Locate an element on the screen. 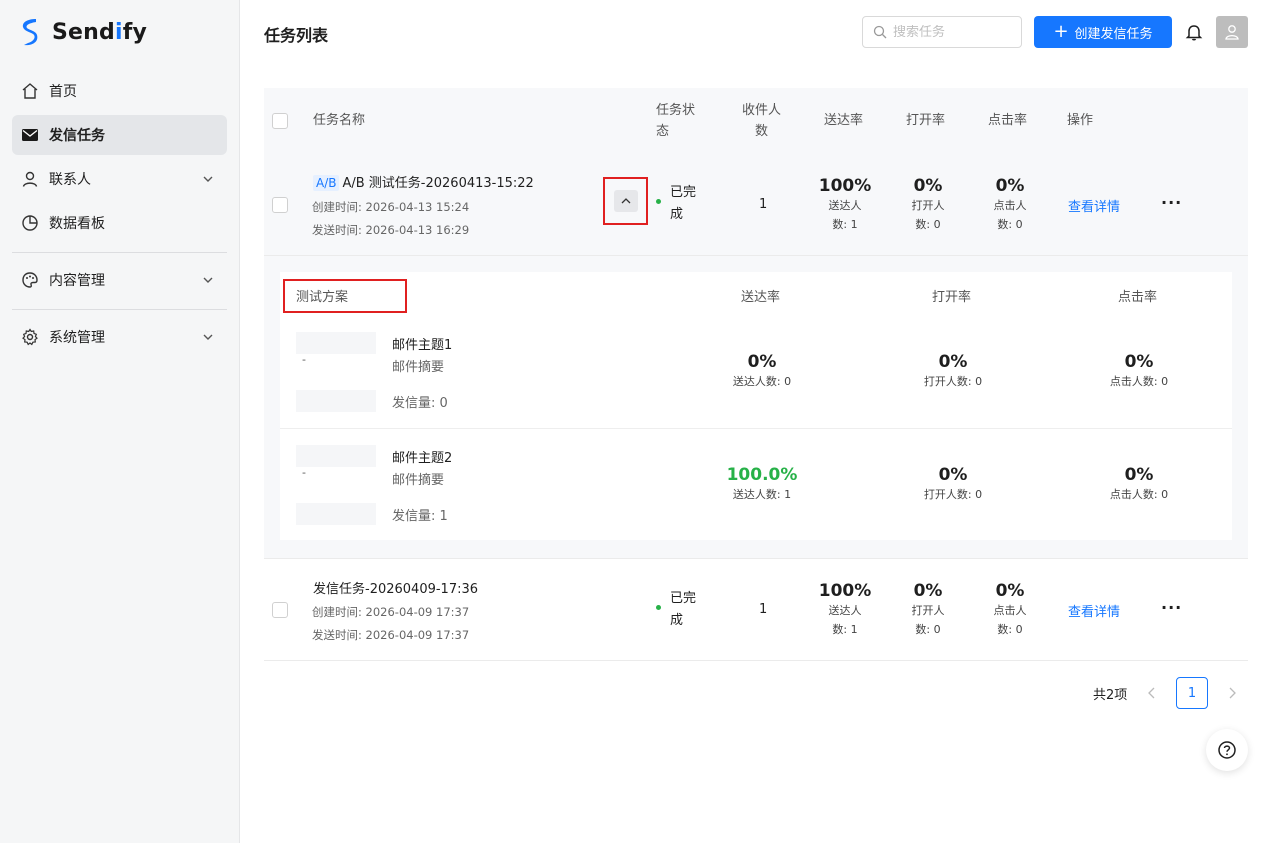  column-header-status: 任务状态 is located at coordinates (676, 121).